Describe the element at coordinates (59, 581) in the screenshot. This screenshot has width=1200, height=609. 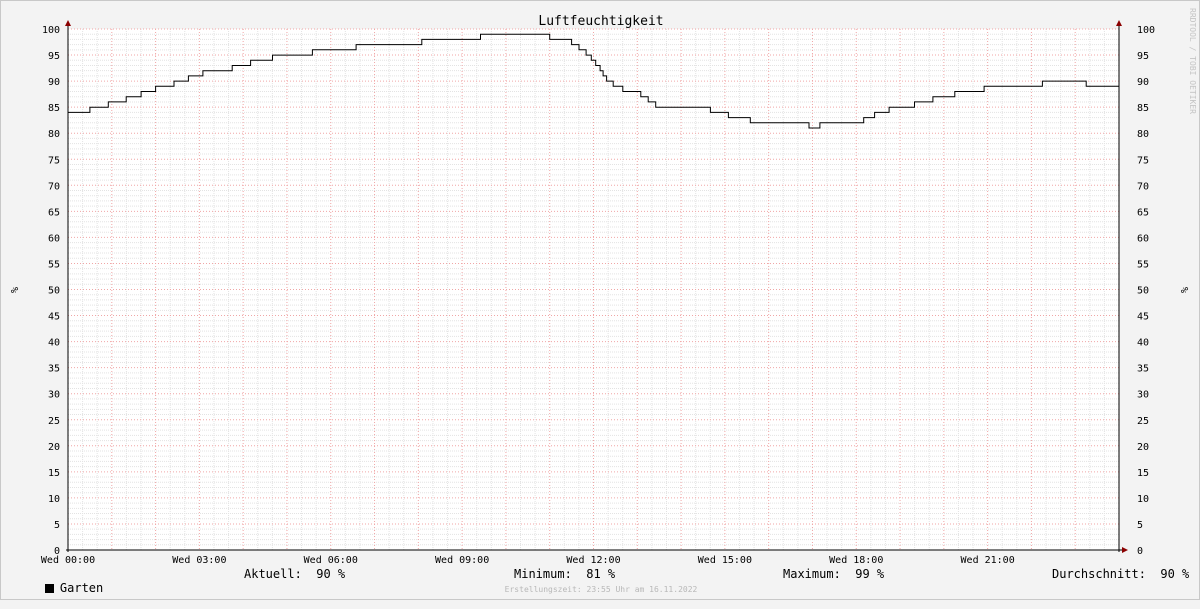
I see `legend-series: Garten` at that location.